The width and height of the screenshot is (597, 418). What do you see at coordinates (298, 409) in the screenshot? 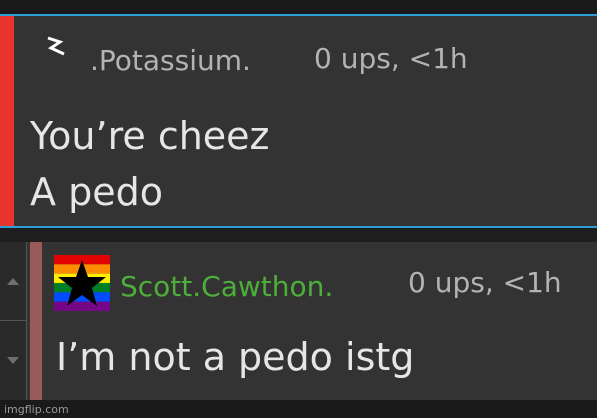
I see `footer-strip` at bounding box center [298, 409].